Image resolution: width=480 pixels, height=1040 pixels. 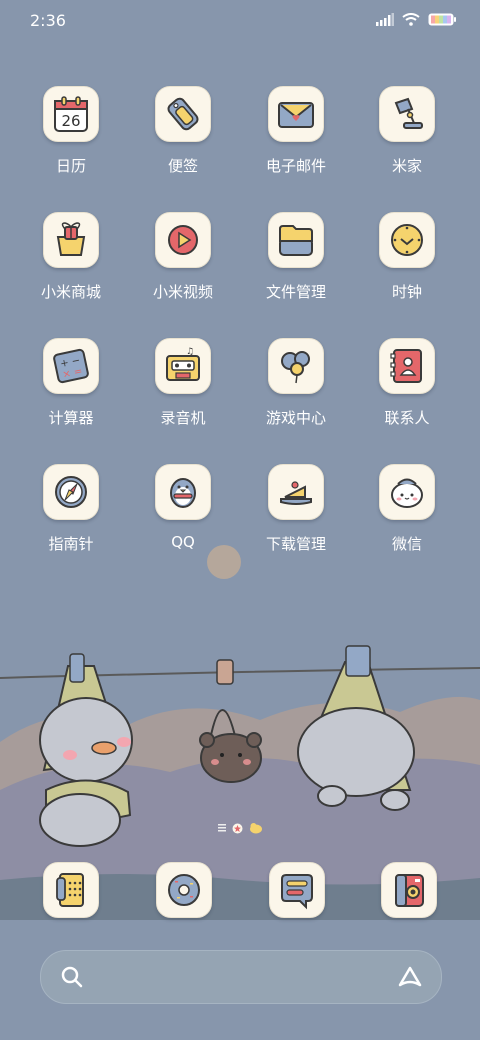 What do you see at coordinates (406, 166) in the screenshot?
I see `app-label: 米家` at bounding box center [406, 166].